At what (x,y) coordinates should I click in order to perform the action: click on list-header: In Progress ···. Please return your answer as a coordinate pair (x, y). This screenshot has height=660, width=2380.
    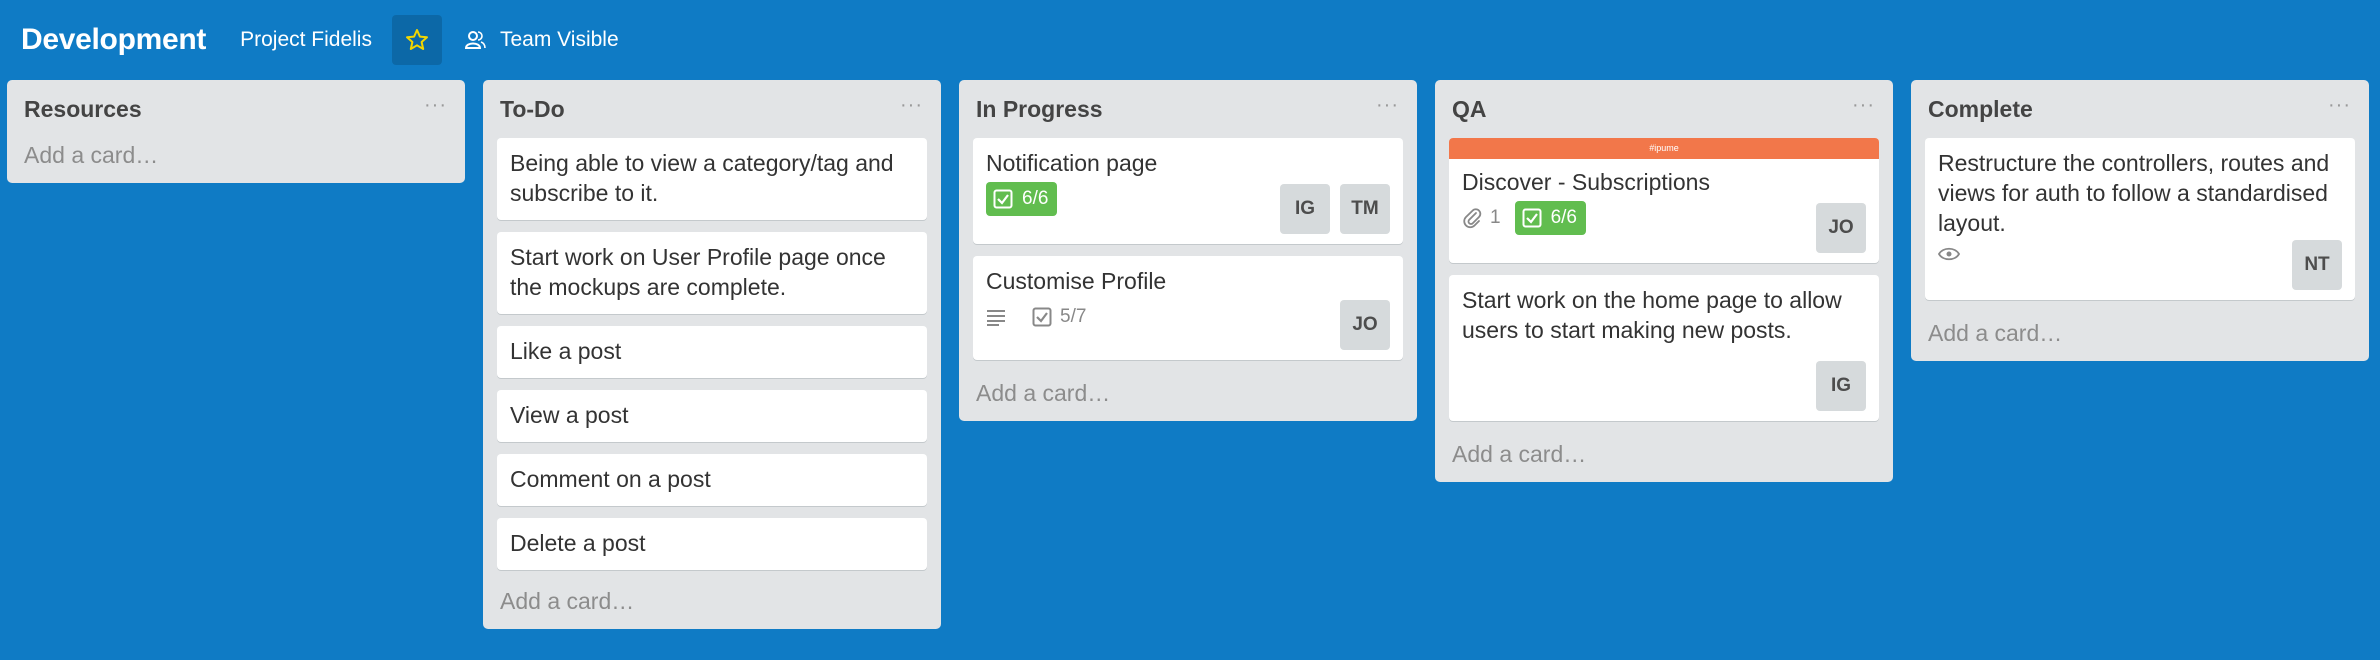
    Looking at the image, I should click on (1188, 109).